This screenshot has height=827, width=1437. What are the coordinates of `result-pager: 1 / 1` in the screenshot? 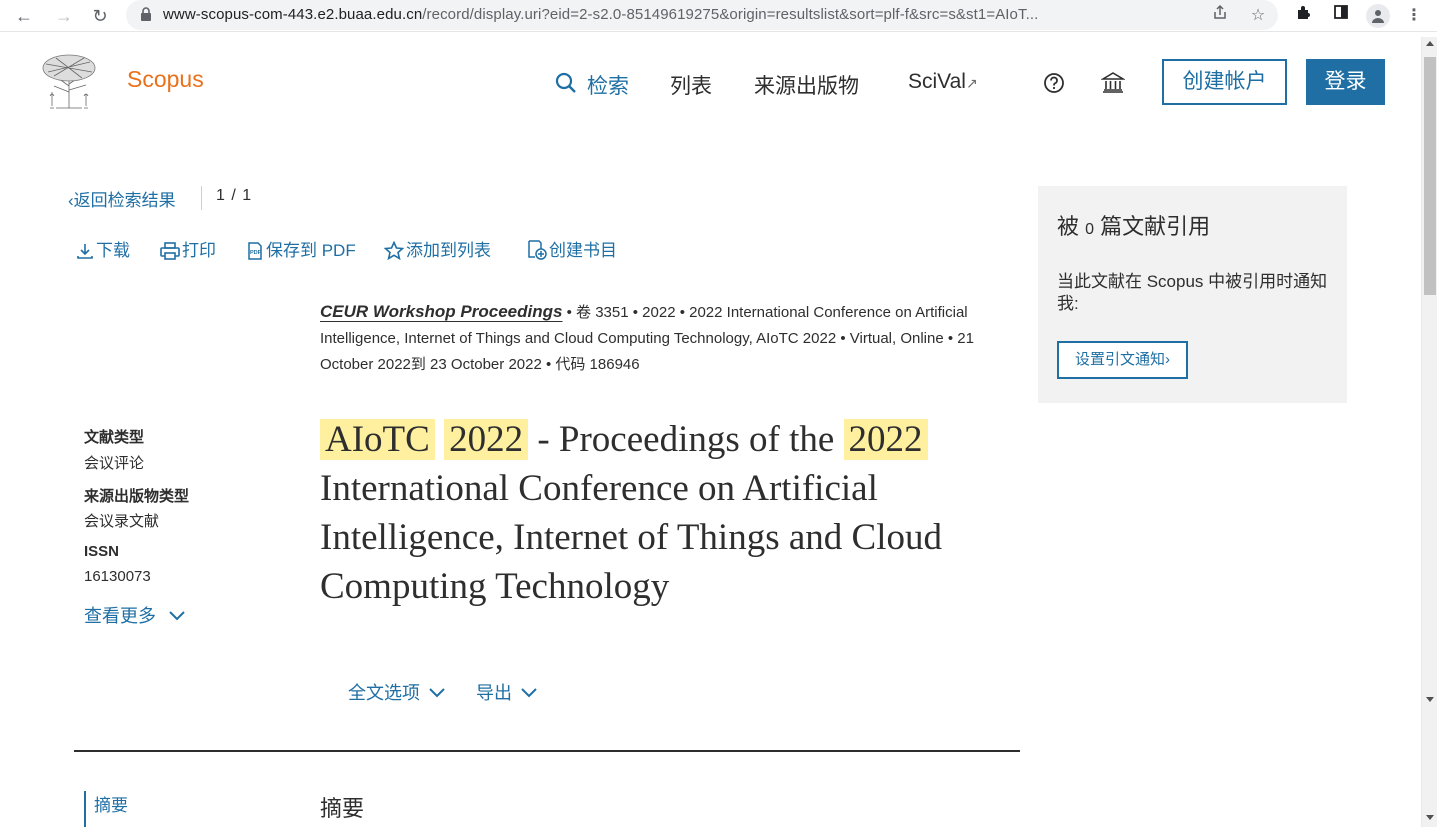 It's located at (234, 195).